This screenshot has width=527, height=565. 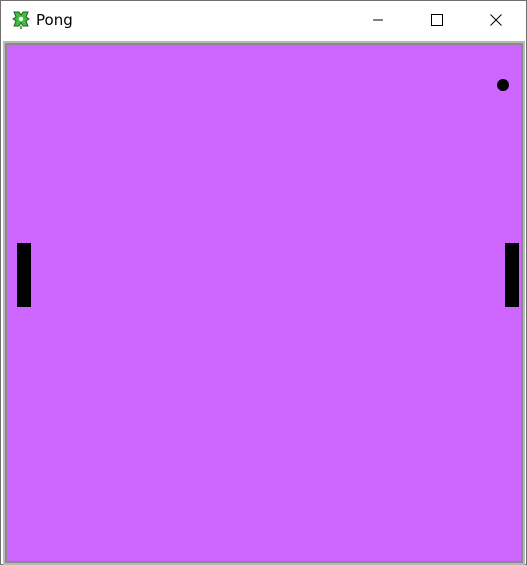 I want to click on minimize-button, so click(x=378, y=20).